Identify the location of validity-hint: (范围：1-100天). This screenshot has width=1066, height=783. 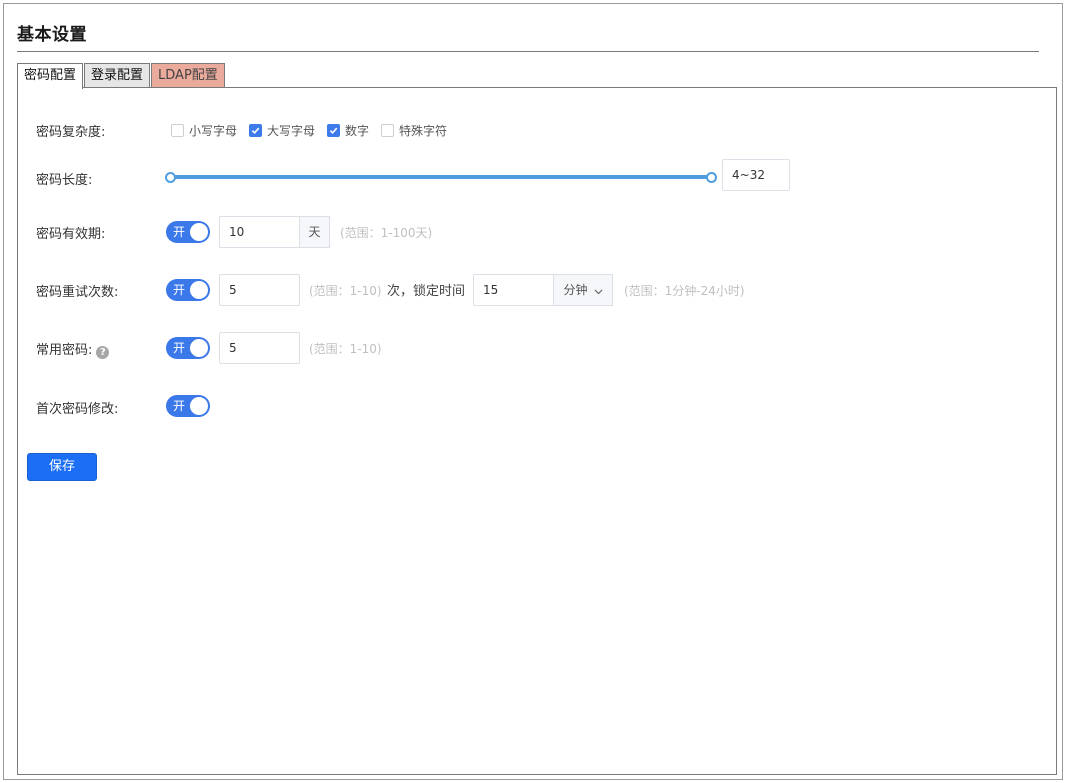
(386, 233).